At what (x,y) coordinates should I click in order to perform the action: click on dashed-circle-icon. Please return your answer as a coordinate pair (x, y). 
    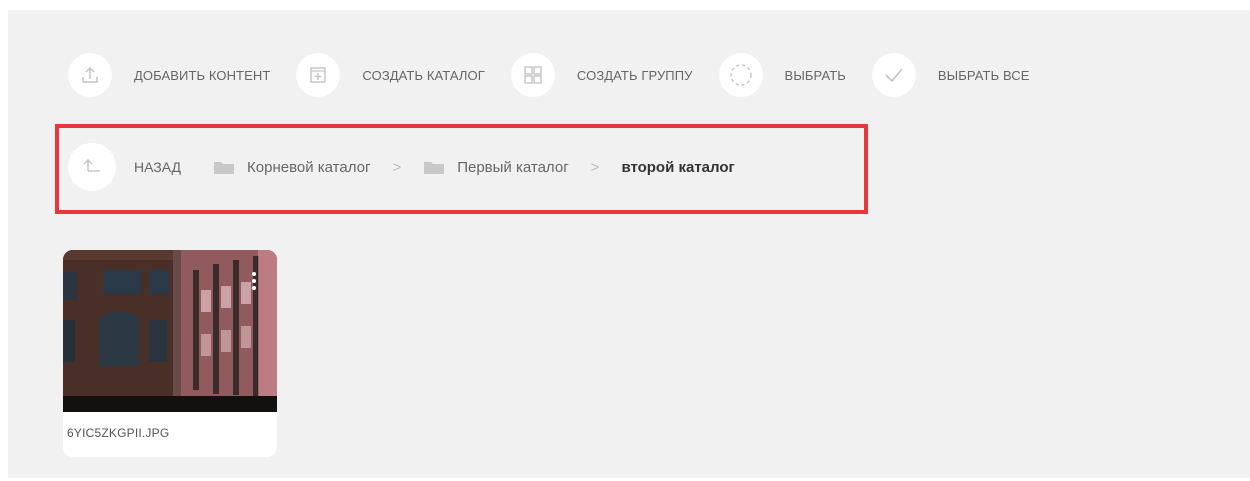
    Looking at the image, I should click on (740, 75).